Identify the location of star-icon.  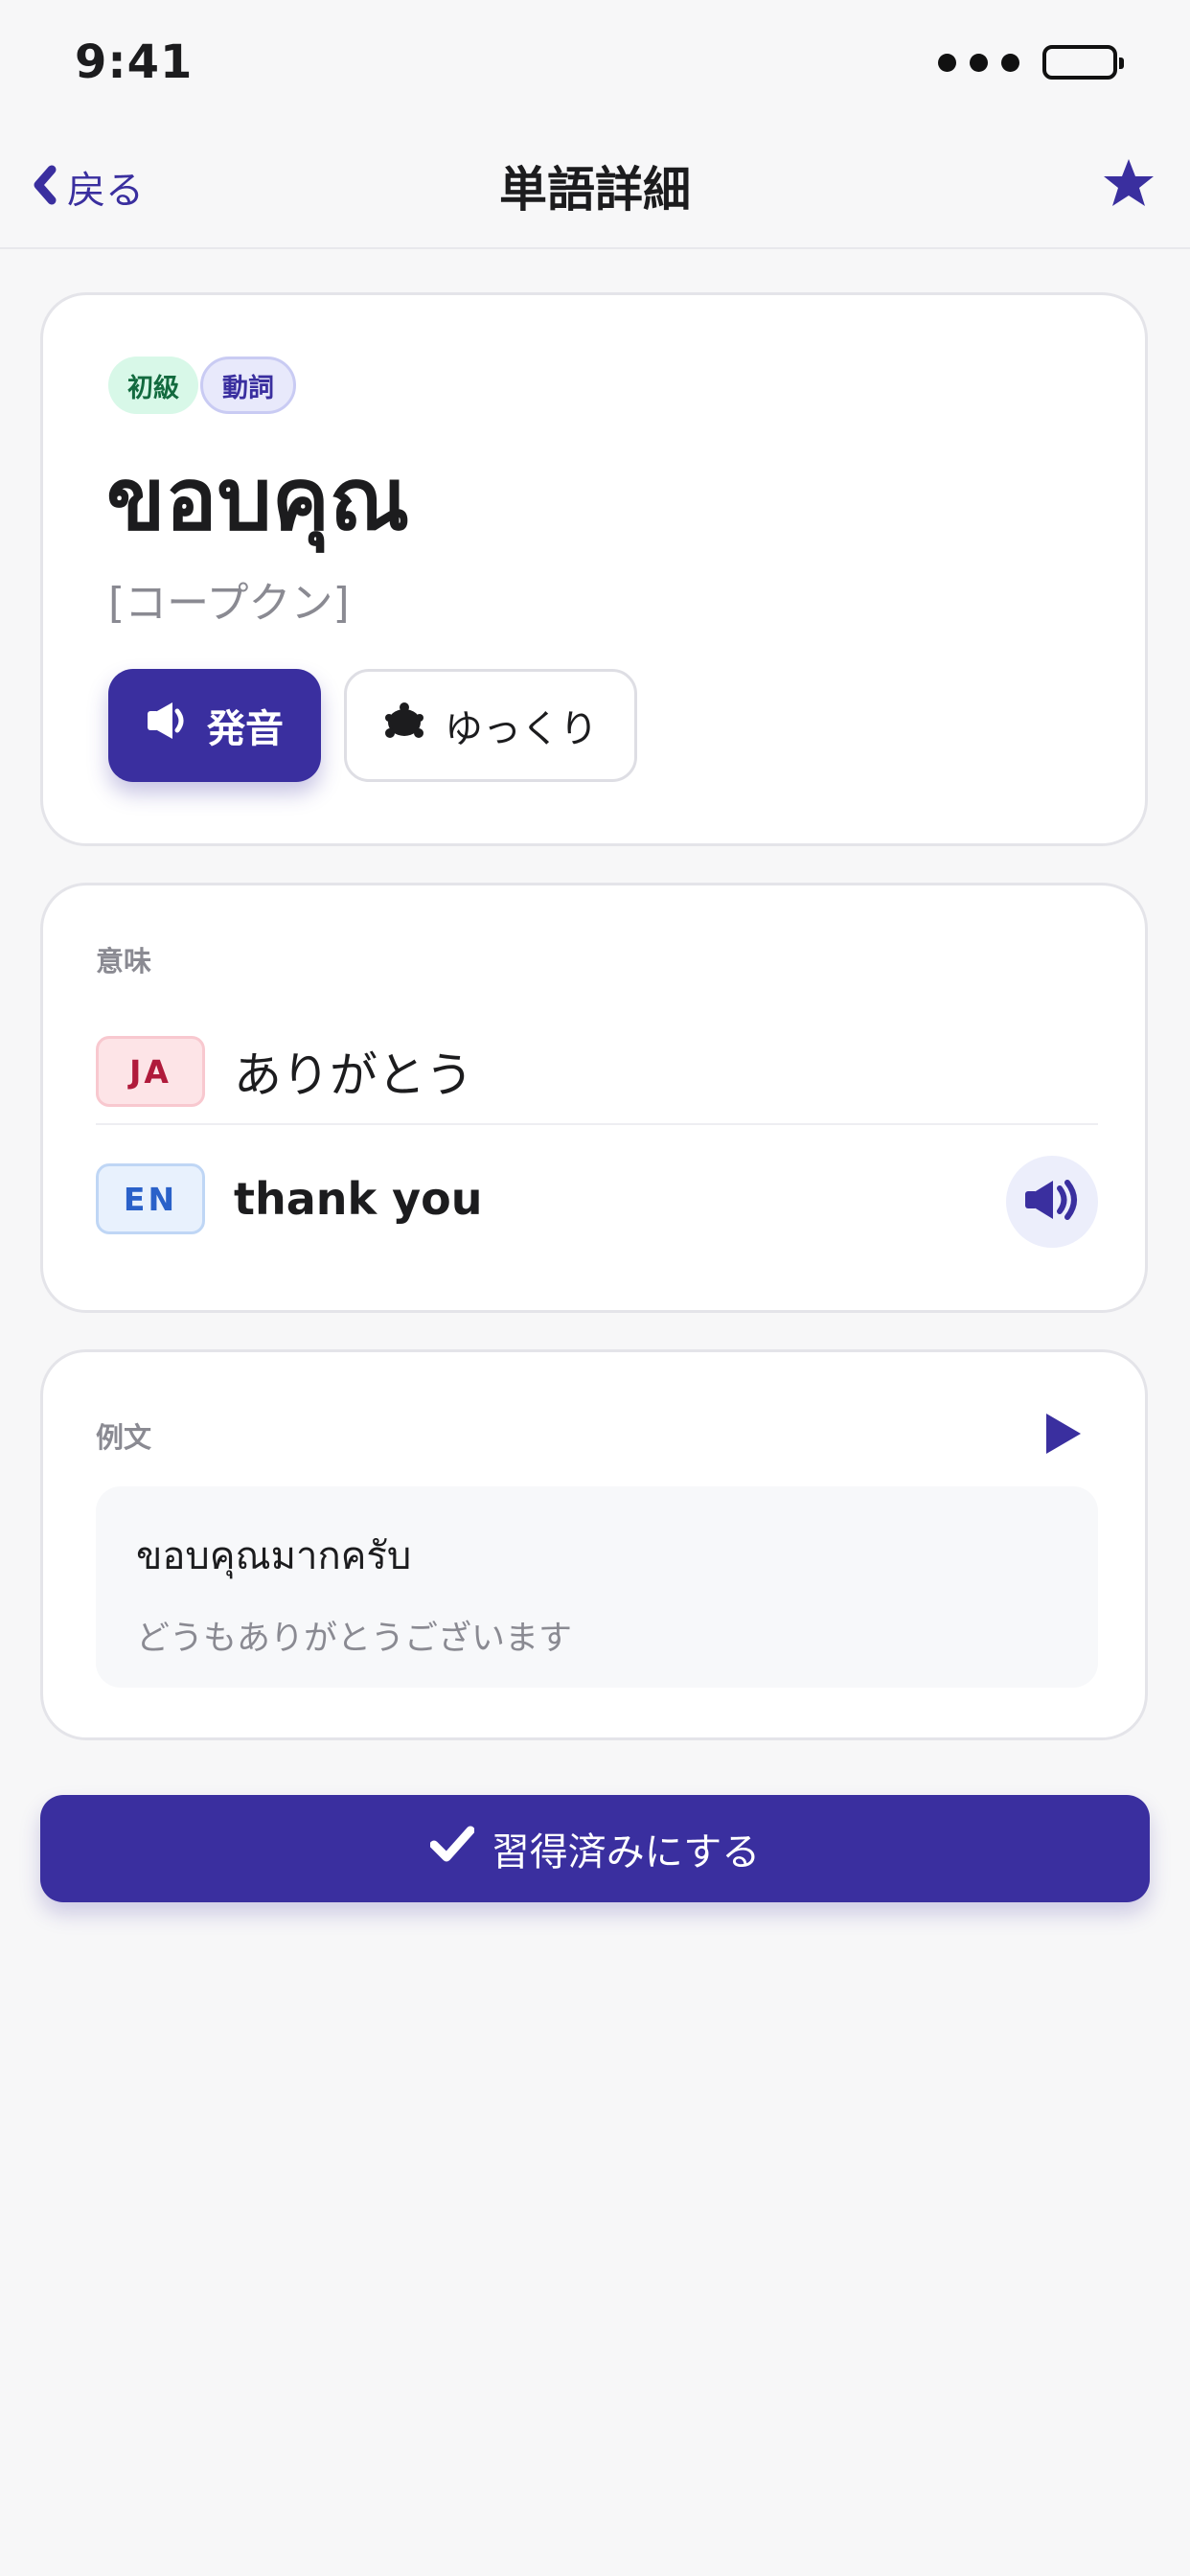
(1129, 185).